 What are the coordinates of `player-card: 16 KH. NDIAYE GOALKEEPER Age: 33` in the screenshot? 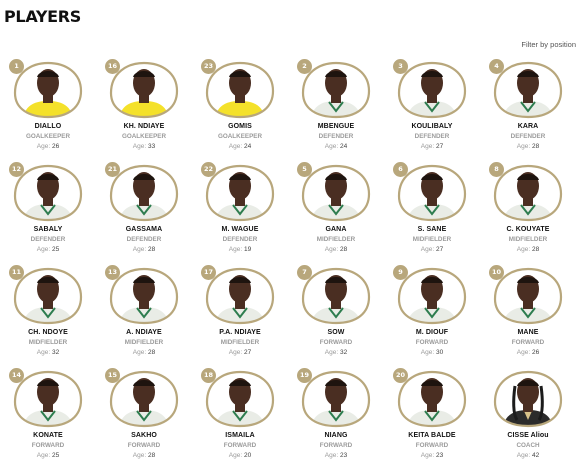 It's located at (144, 107).